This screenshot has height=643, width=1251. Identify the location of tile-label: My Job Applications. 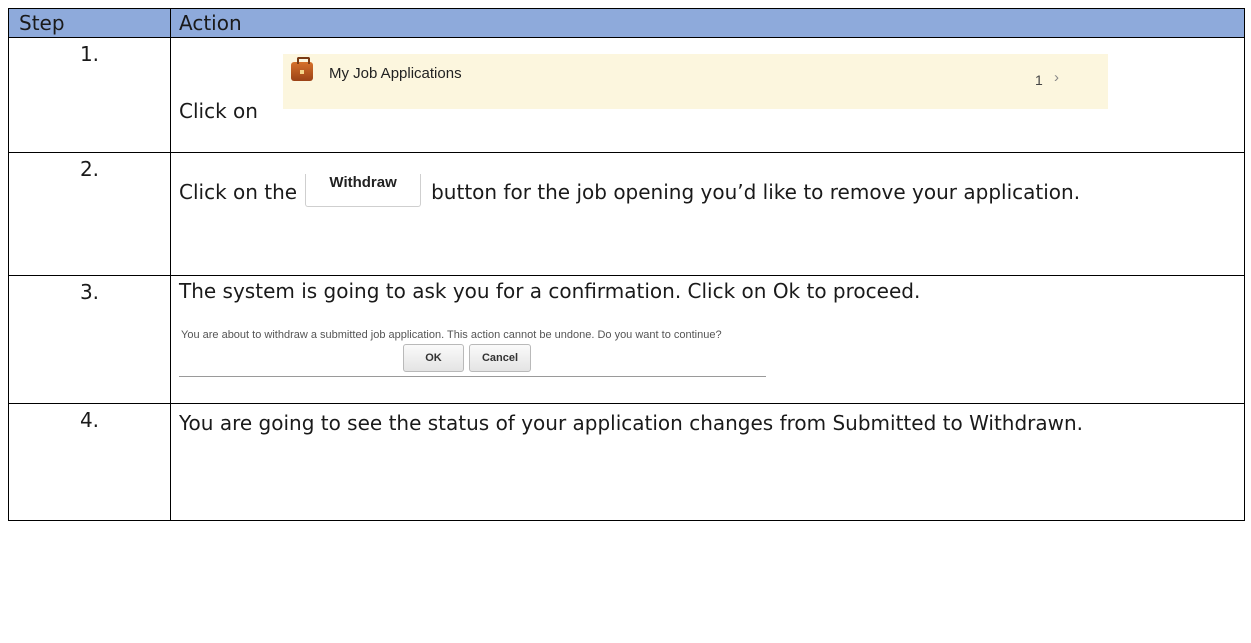
(395, 73).